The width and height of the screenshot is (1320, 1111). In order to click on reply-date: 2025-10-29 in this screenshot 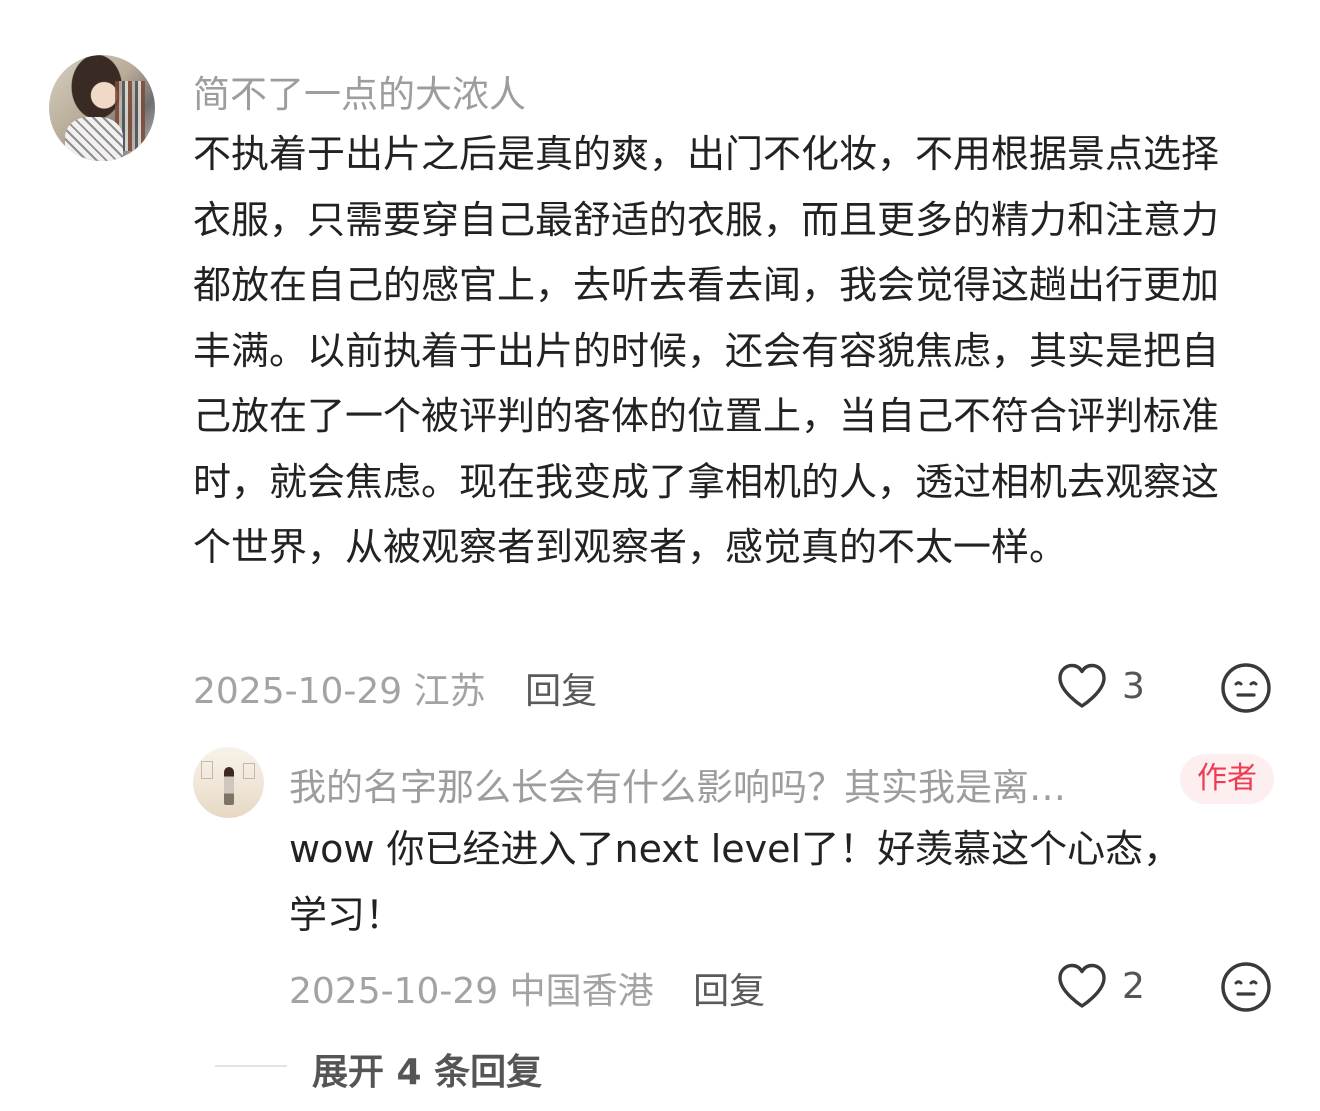, I will do `click(394, 991)`.